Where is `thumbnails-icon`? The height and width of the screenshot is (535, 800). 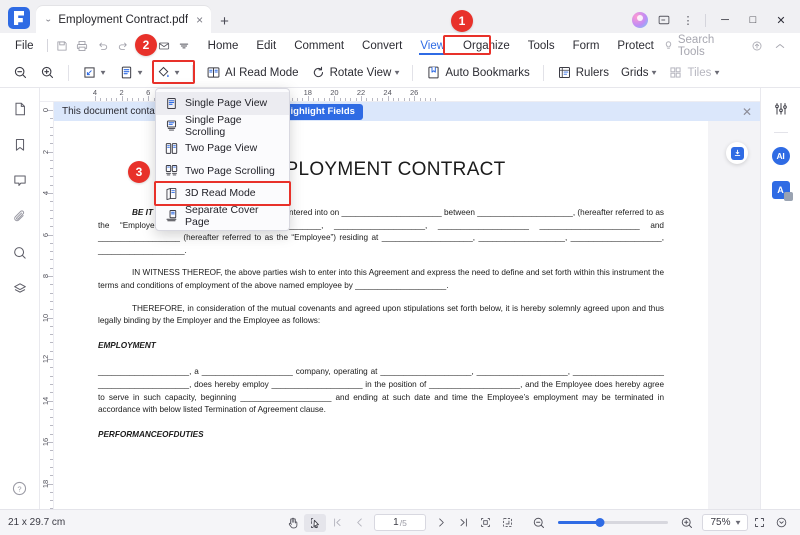
thumbnails-icon is located at coordinates (20, 109).